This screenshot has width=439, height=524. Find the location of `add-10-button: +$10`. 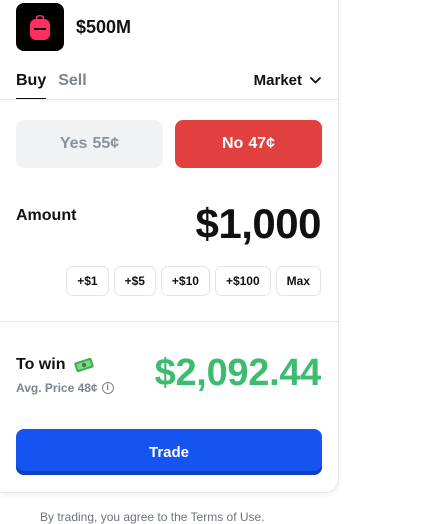

add-10-button: +$10 is located at coordinates (185, 281).